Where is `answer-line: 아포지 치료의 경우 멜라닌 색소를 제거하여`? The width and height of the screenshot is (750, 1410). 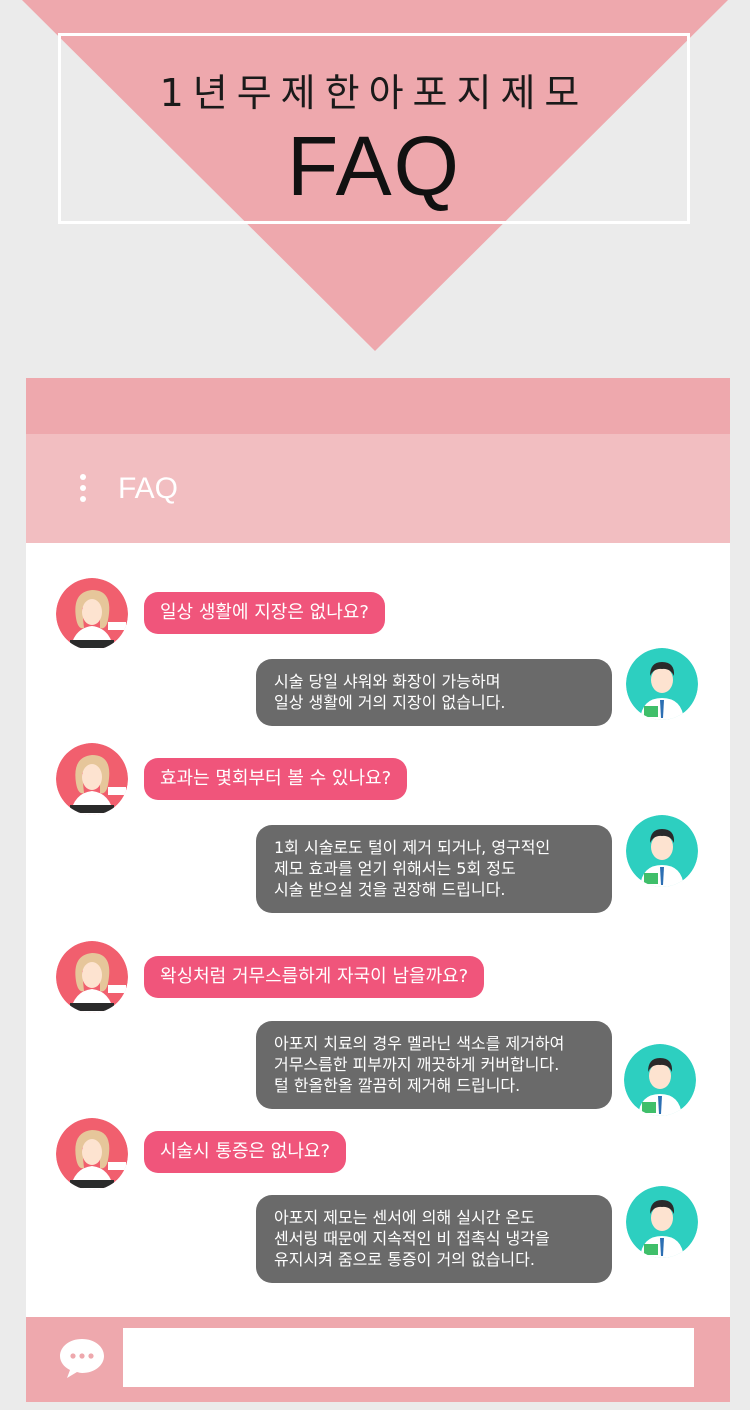 answer-line: 아포지 치료의 경우 멜라닌 색소를 제거하여 is located at coordinates (419, 1043).